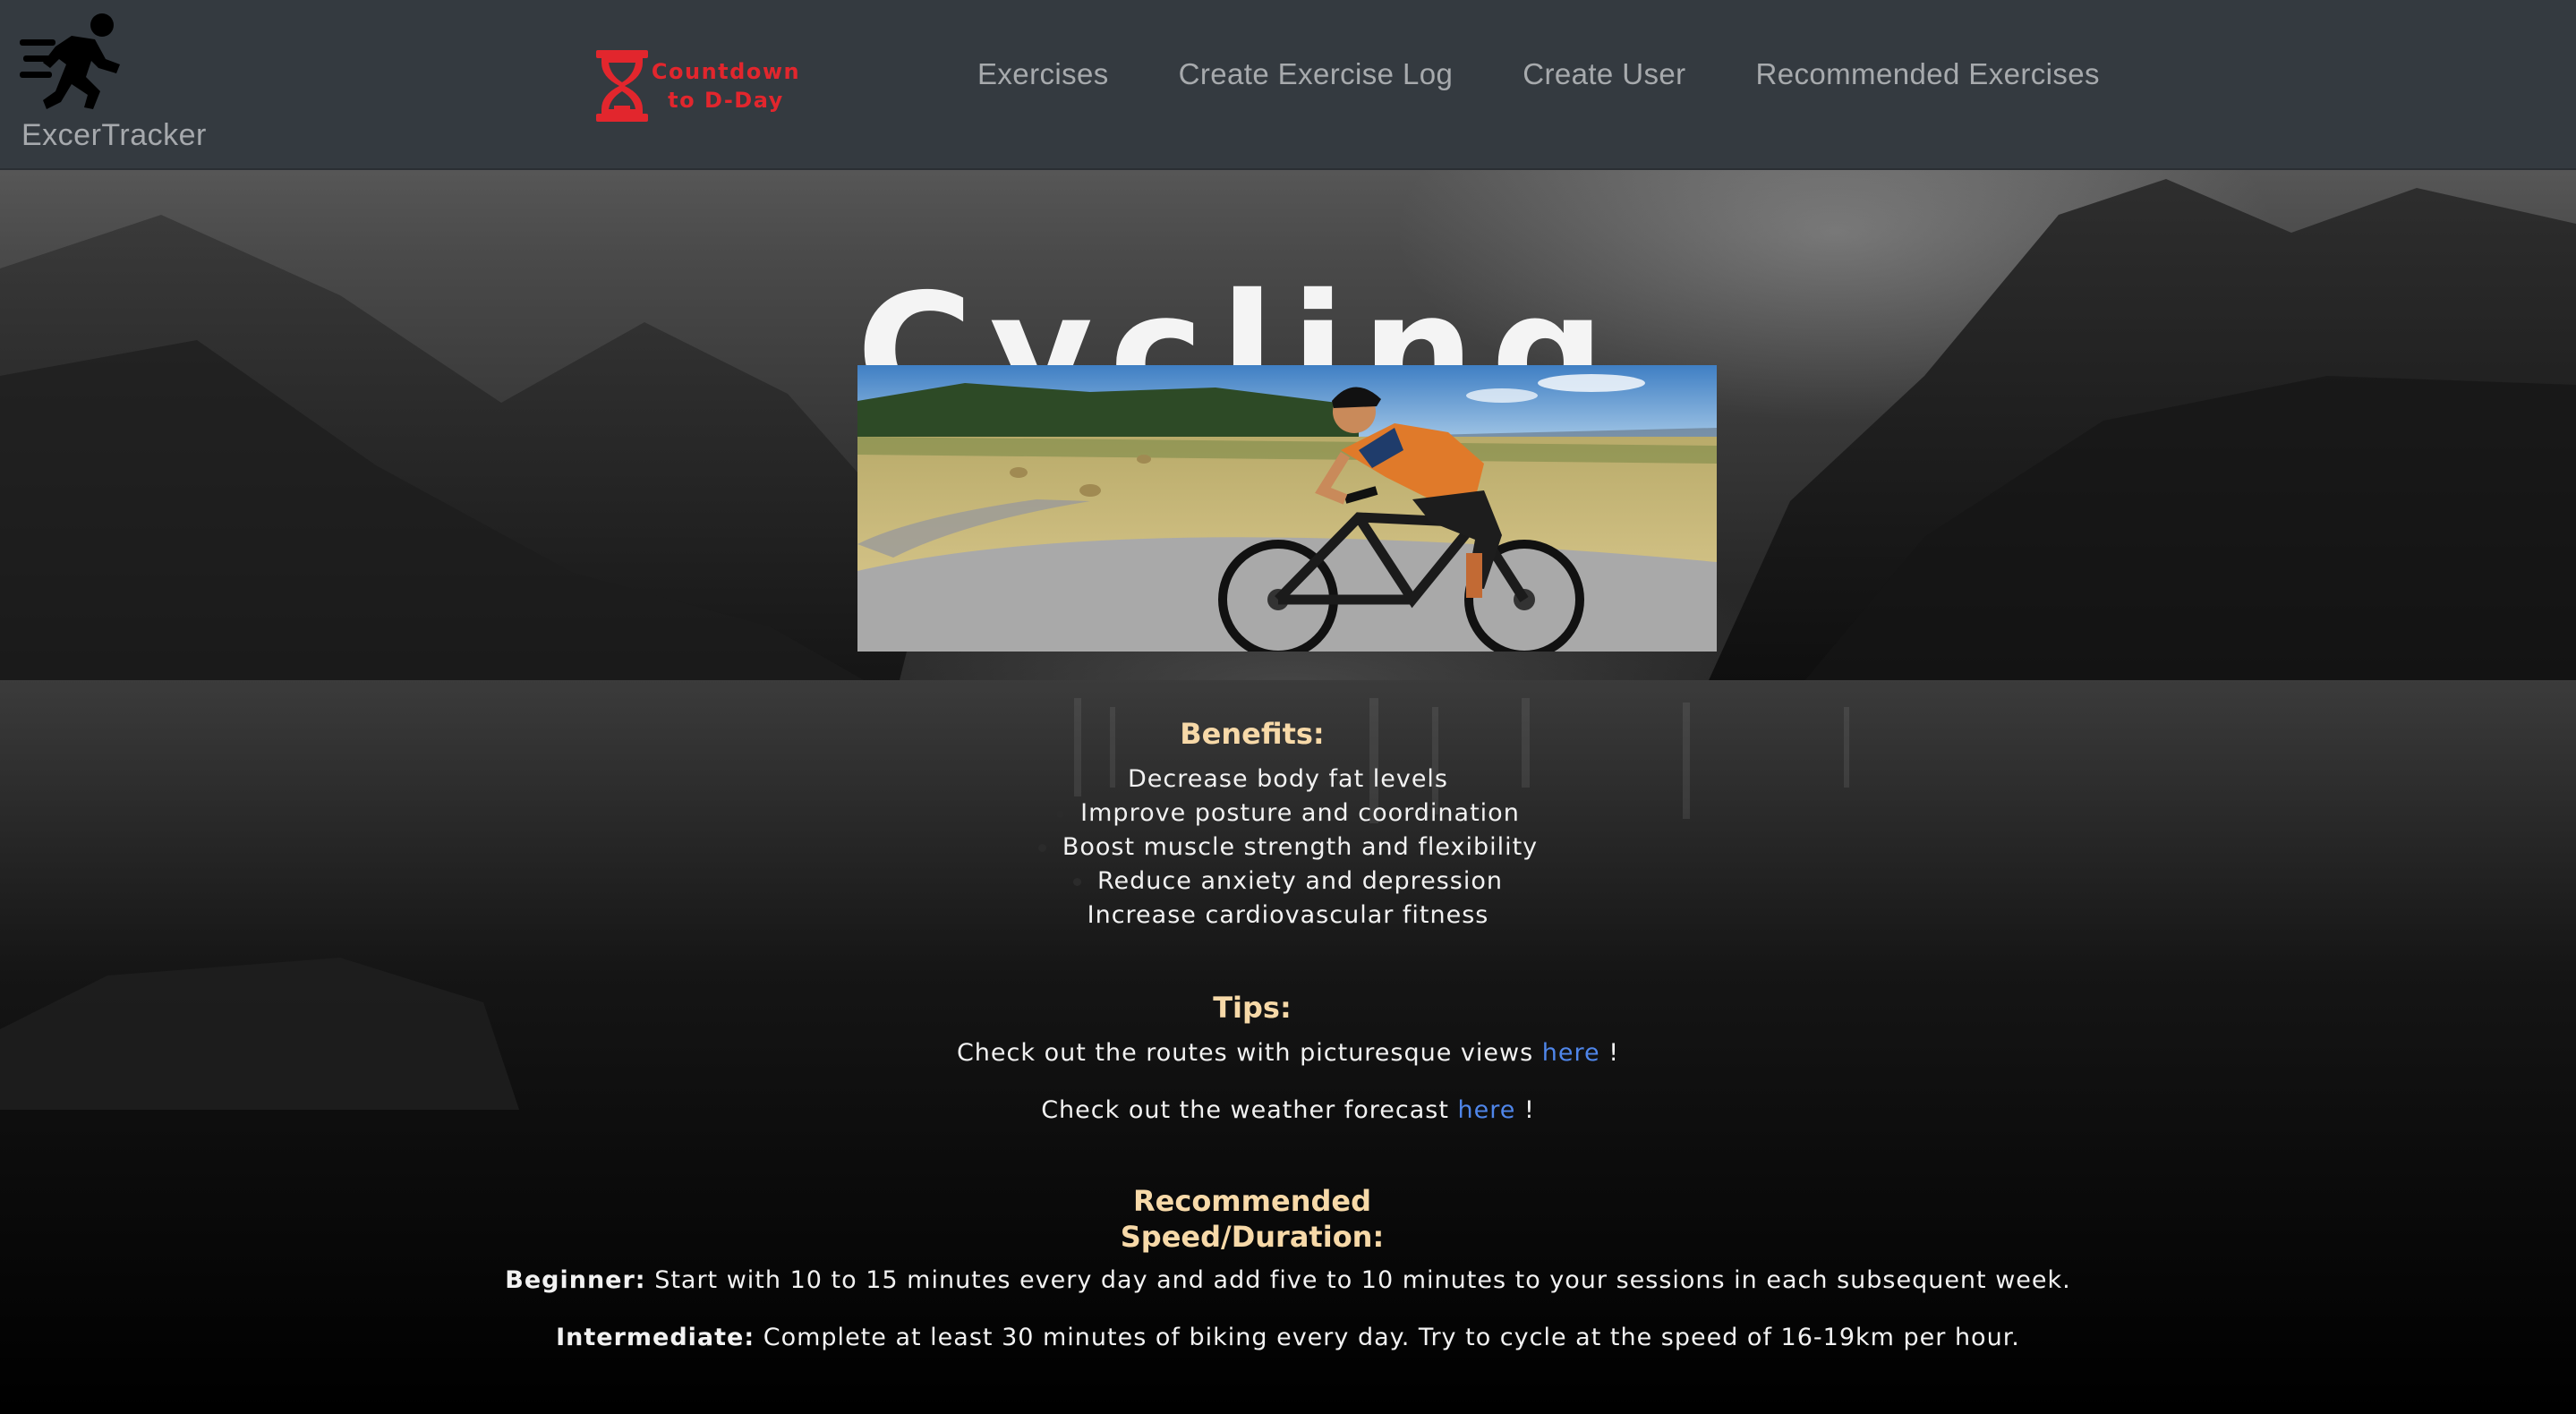  I want to click on tip-weather-suffix: !, so click(1529, 1110).